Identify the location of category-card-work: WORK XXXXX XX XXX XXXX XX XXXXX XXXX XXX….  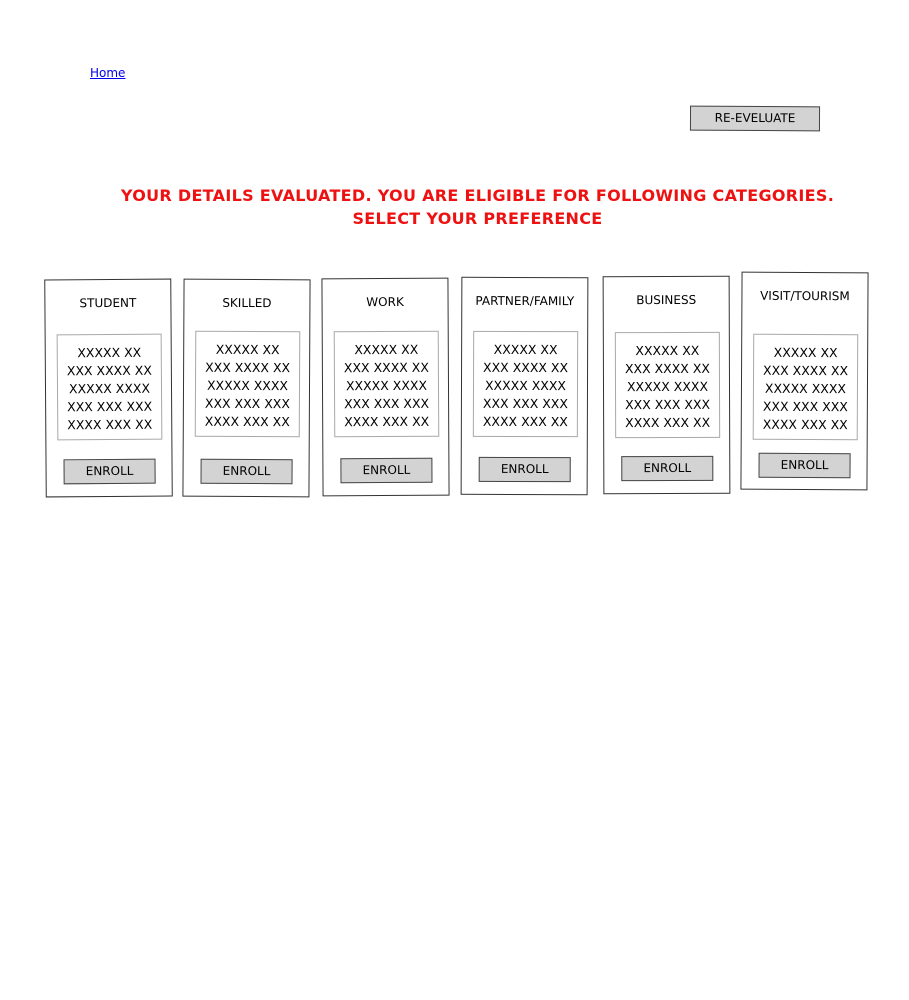
(385, 387).